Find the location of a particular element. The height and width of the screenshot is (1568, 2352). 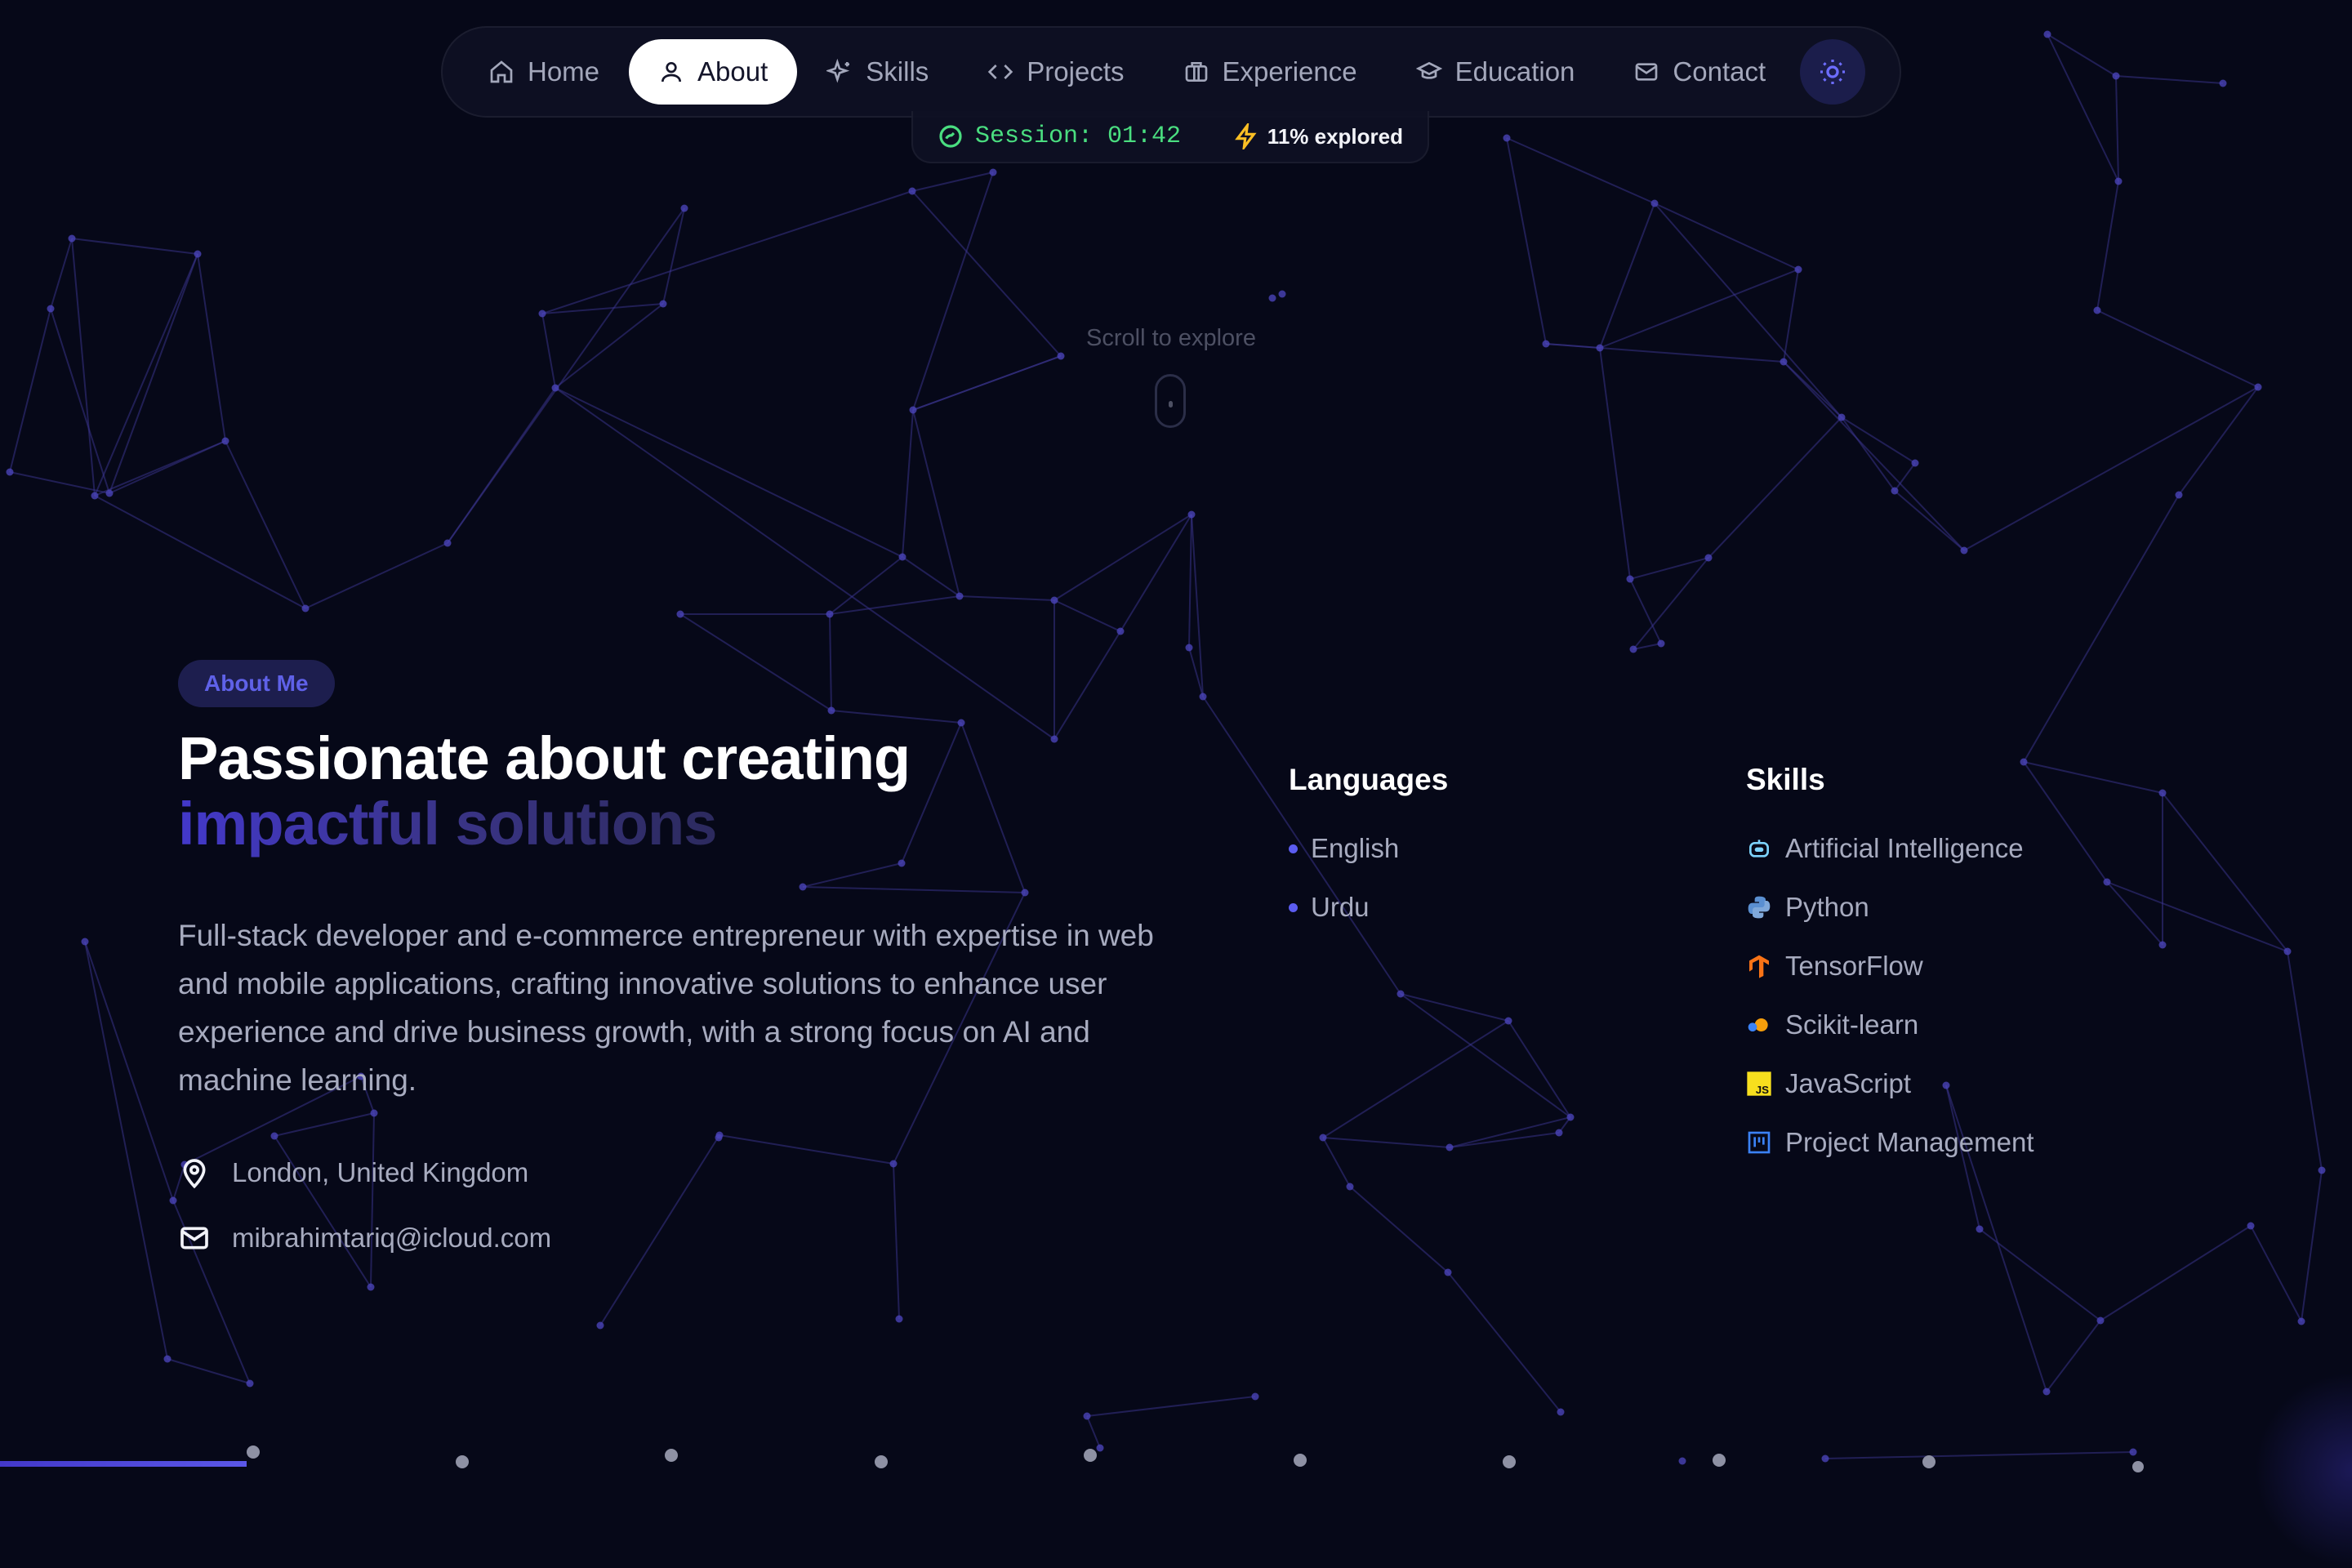

skill-item: JS JavaScript is located at coordinates (1829, 1083).